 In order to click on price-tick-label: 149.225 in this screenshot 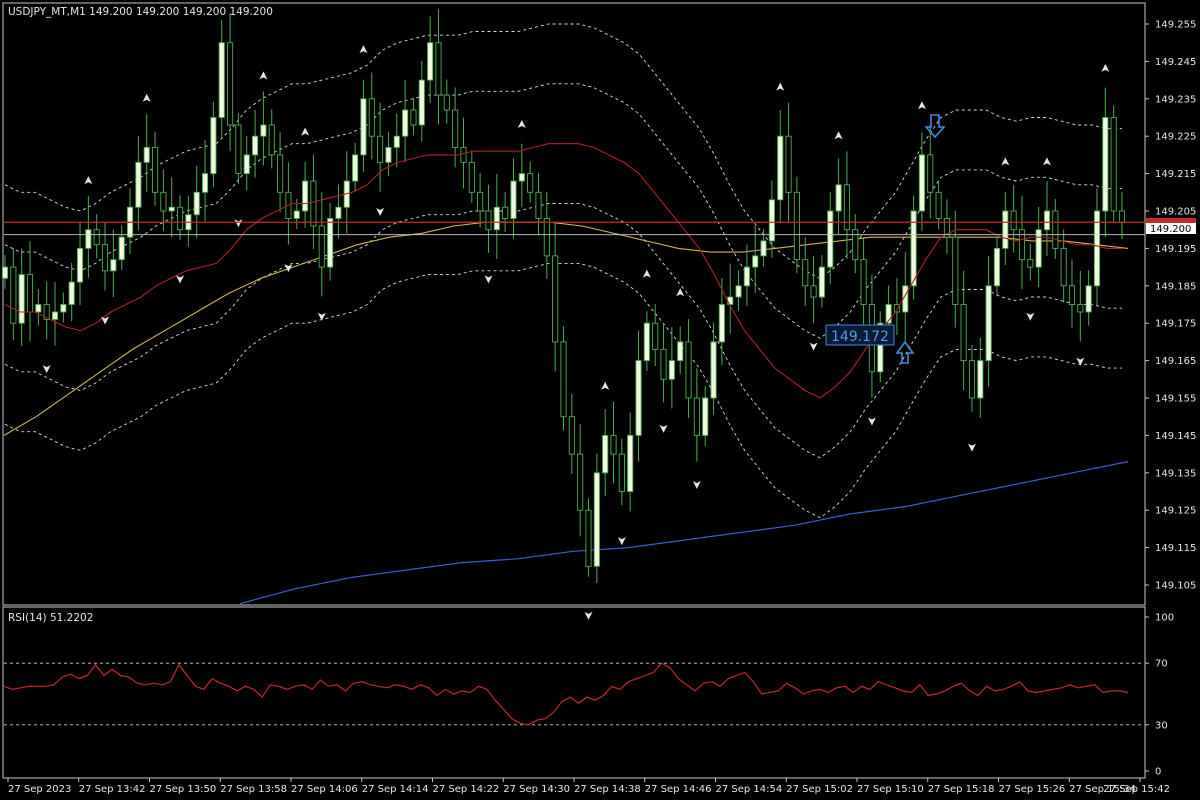, I will do `click(1175, 137)`.